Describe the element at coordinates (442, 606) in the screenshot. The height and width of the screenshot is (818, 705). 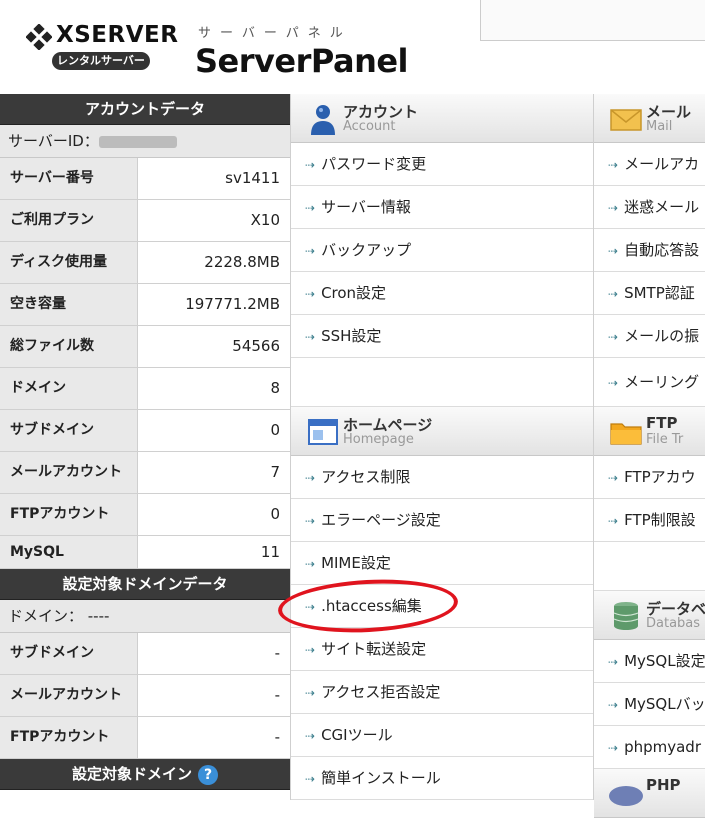
I see `menu-item-htaccess-edit: ⇢ .htaccess編集` at that location.